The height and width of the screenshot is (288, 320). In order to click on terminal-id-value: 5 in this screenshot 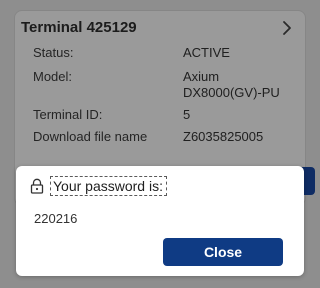, I will do `click(187, 114)`.